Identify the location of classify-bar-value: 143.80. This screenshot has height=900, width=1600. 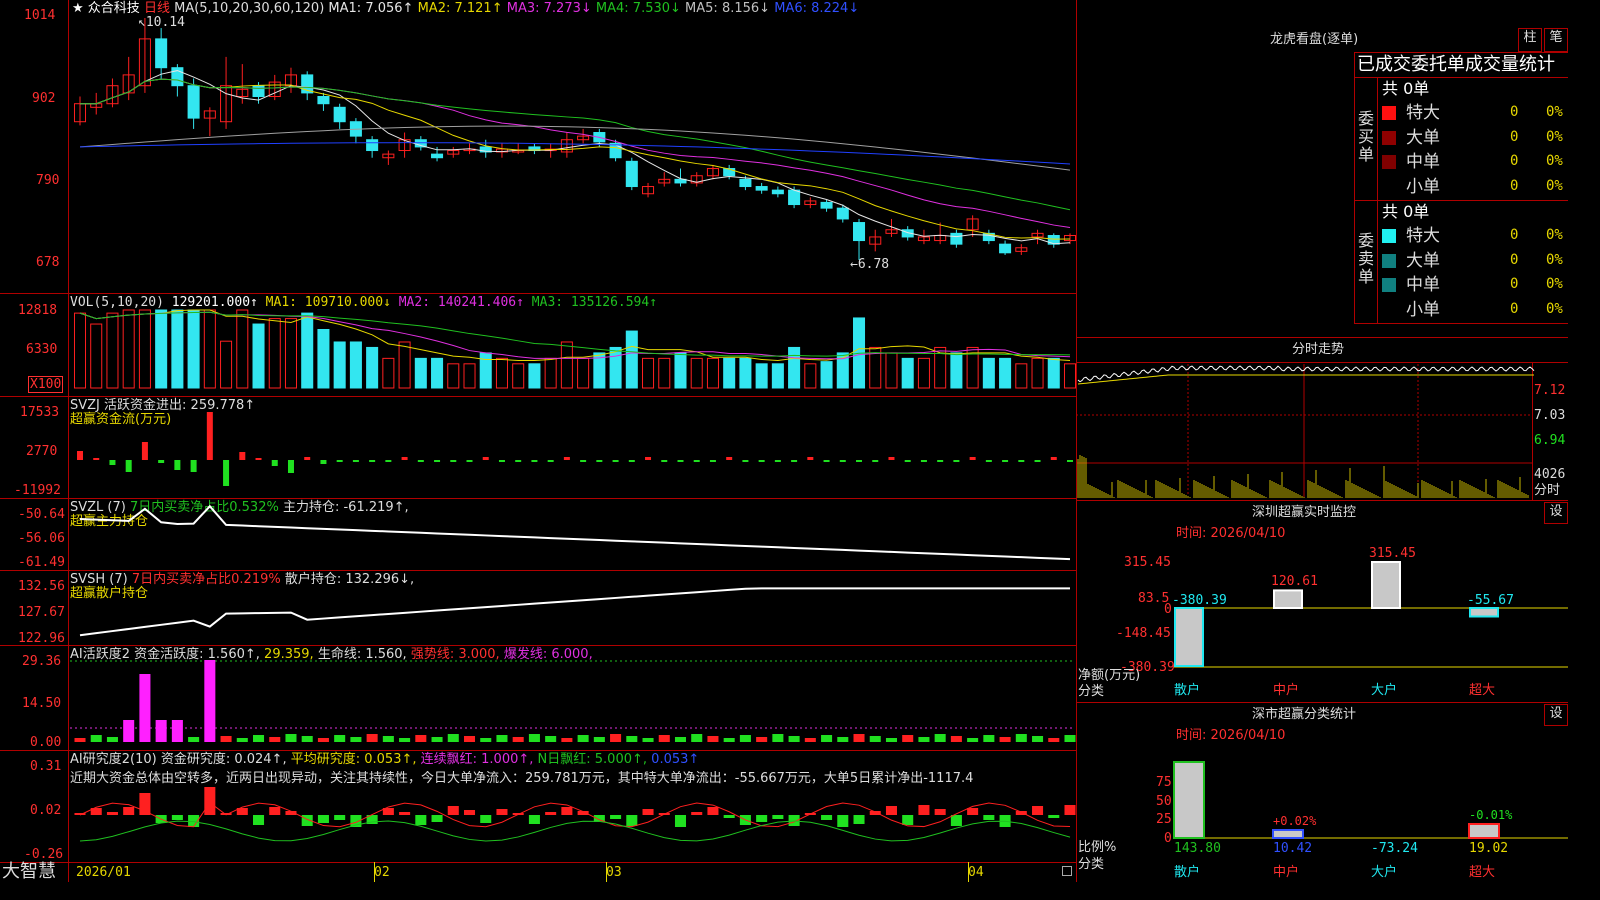
(1197, 848).